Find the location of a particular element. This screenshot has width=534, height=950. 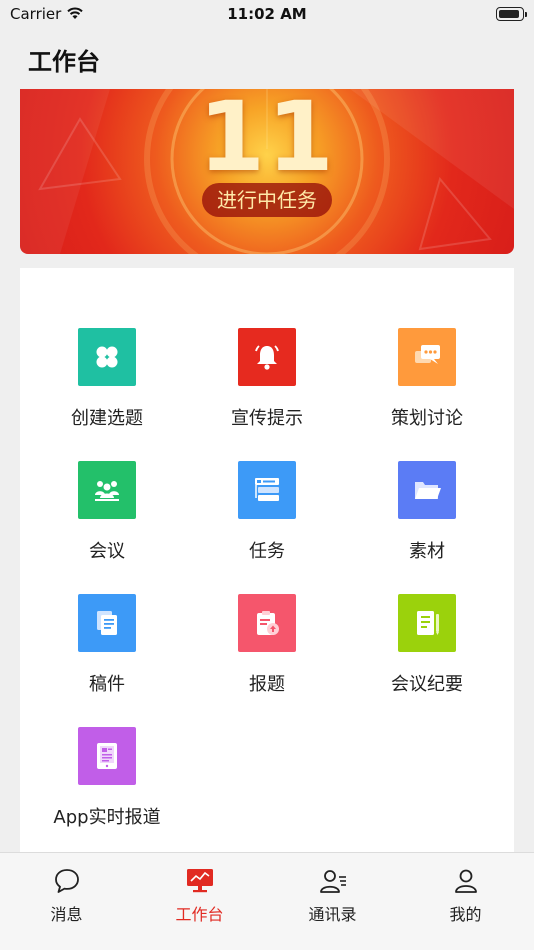

page-title: 工作台 is located at coordinates (64, 62).